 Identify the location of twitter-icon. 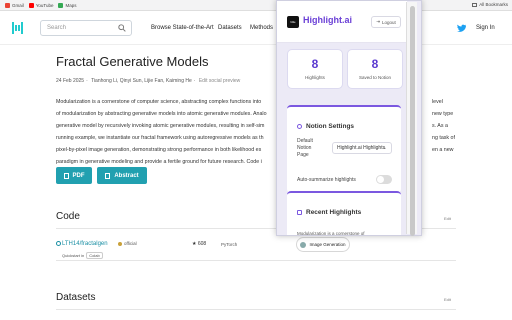
(461, 28).